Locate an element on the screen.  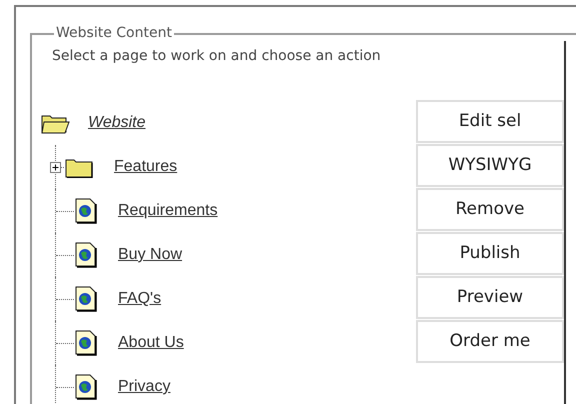
section-legend: Website Content is located at coordinates (114, 33).